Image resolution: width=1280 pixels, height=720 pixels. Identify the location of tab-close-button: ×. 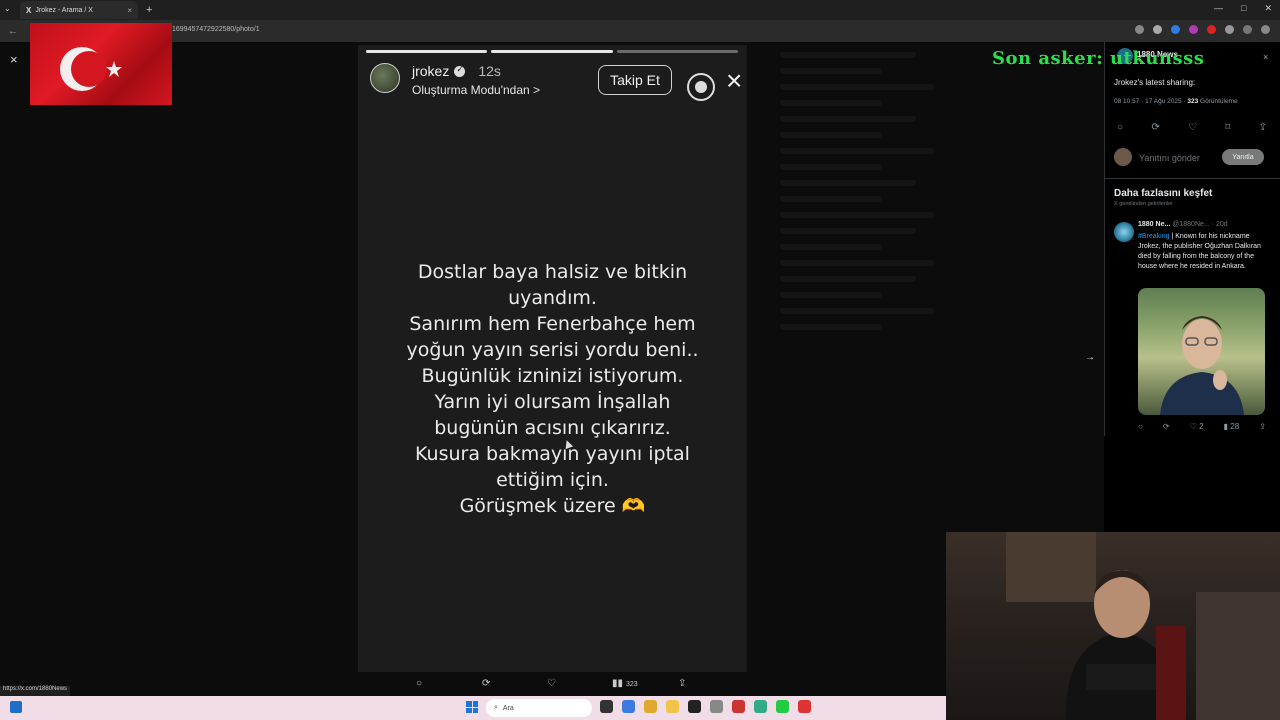
(129, 10).